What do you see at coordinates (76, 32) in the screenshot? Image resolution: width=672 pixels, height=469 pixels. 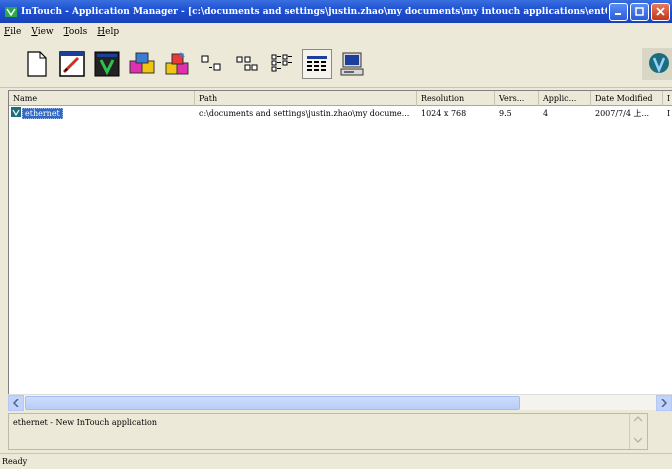 I see `menu-tools: Tools` at bounding box center [76, 32].